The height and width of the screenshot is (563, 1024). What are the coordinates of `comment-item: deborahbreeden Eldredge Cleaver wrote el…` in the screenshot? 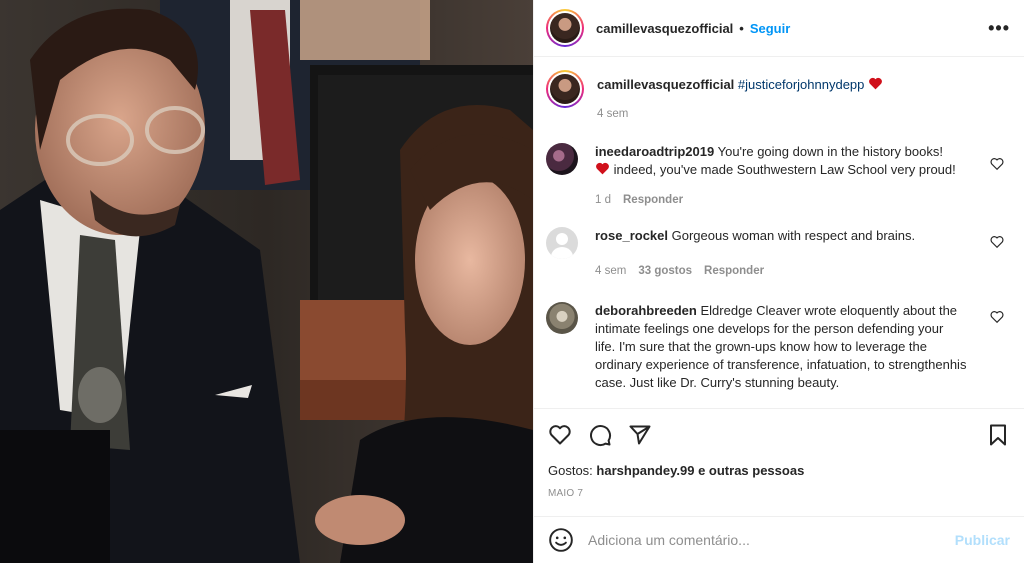 It's located at (777, 347).